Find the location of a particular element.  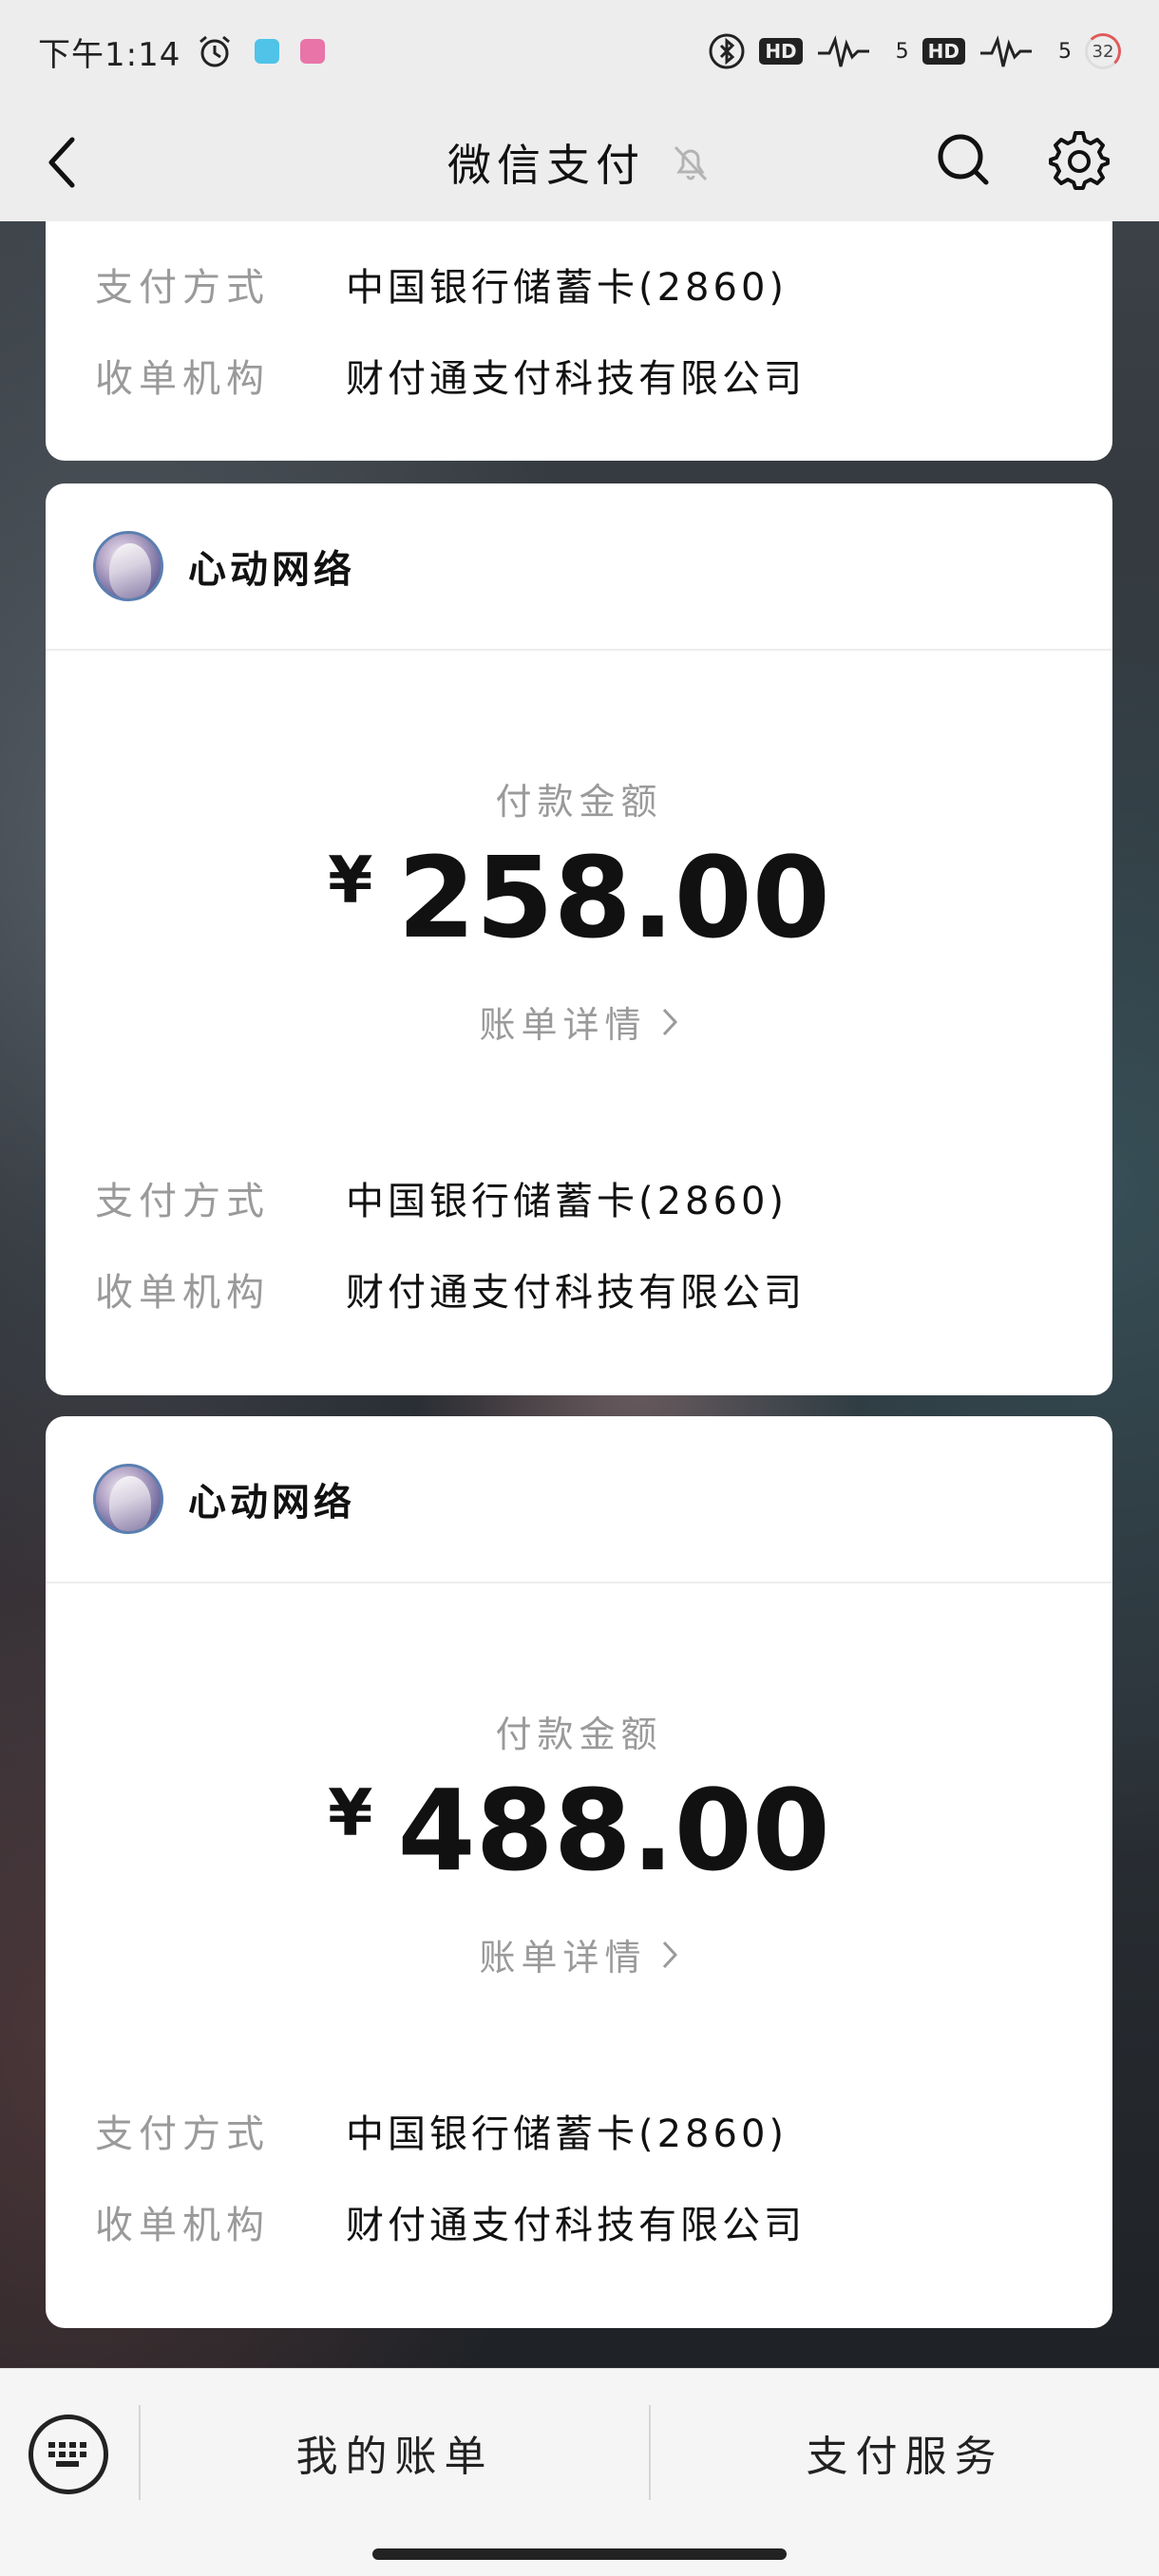

bottom-menu-bar: 我的账单 支付服务 is located at coordinates (579, 2472).